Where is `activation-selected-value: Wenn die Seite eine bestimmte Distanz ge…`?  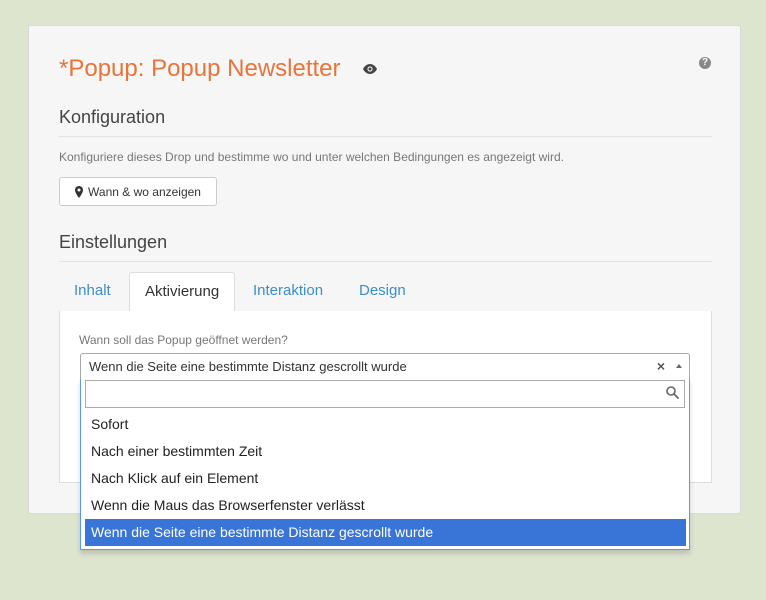 activation-selected-value: Wenn die Seite eine bestimmte Distanz ge… is located at coordinates (248, 366).